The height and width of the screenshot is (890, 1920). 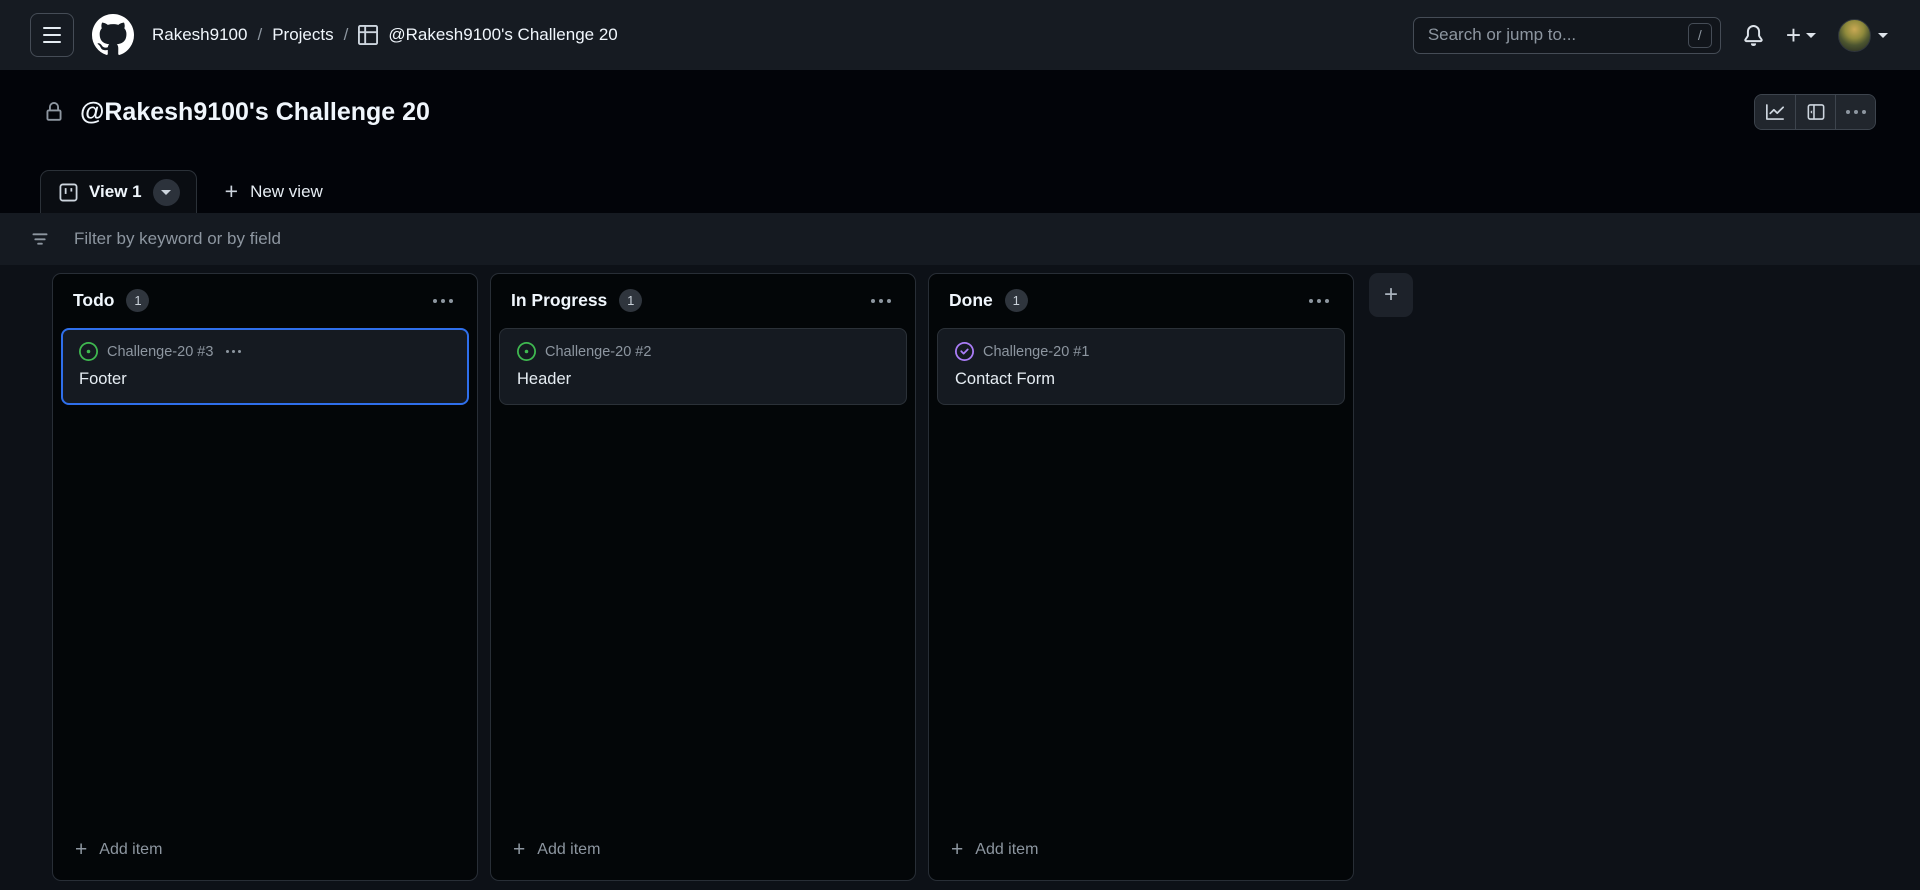 I want to click on view-switcher-group, so click(x=1815, y=112).